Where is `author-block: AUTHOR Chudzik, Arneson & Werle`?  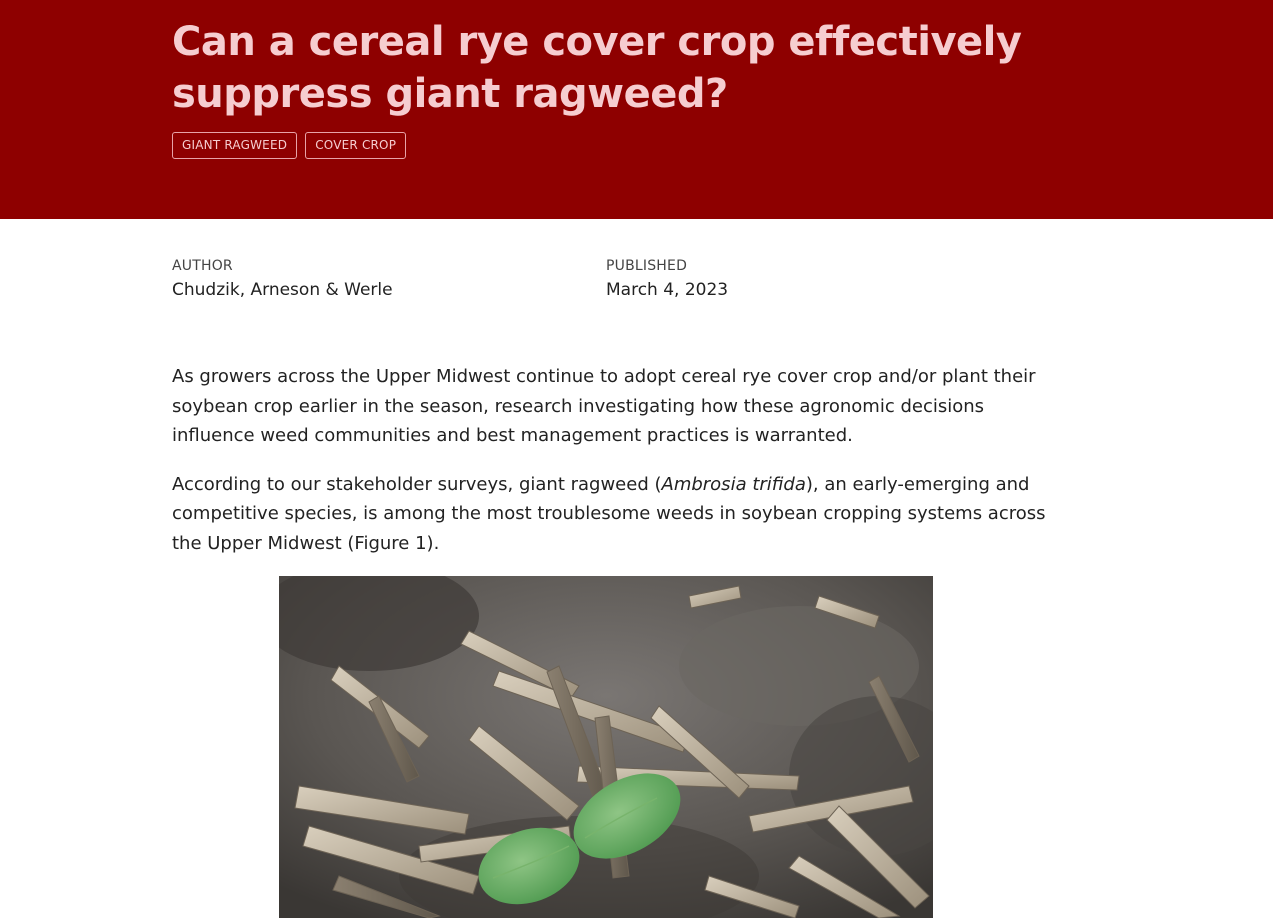 author-block: AUTHOR Chudzik, Arneson & Werle is located at coordinates (282, 279).